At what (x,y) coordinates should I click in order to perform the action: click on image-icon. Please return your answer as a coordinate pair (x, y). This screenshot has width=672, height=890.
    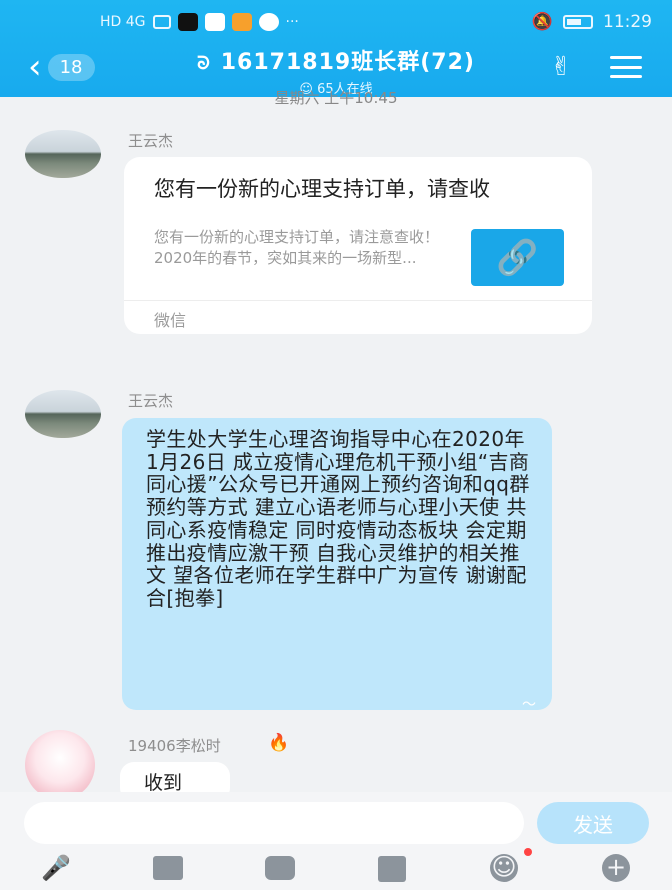
    Looking at the image, I should click on (168, 868).